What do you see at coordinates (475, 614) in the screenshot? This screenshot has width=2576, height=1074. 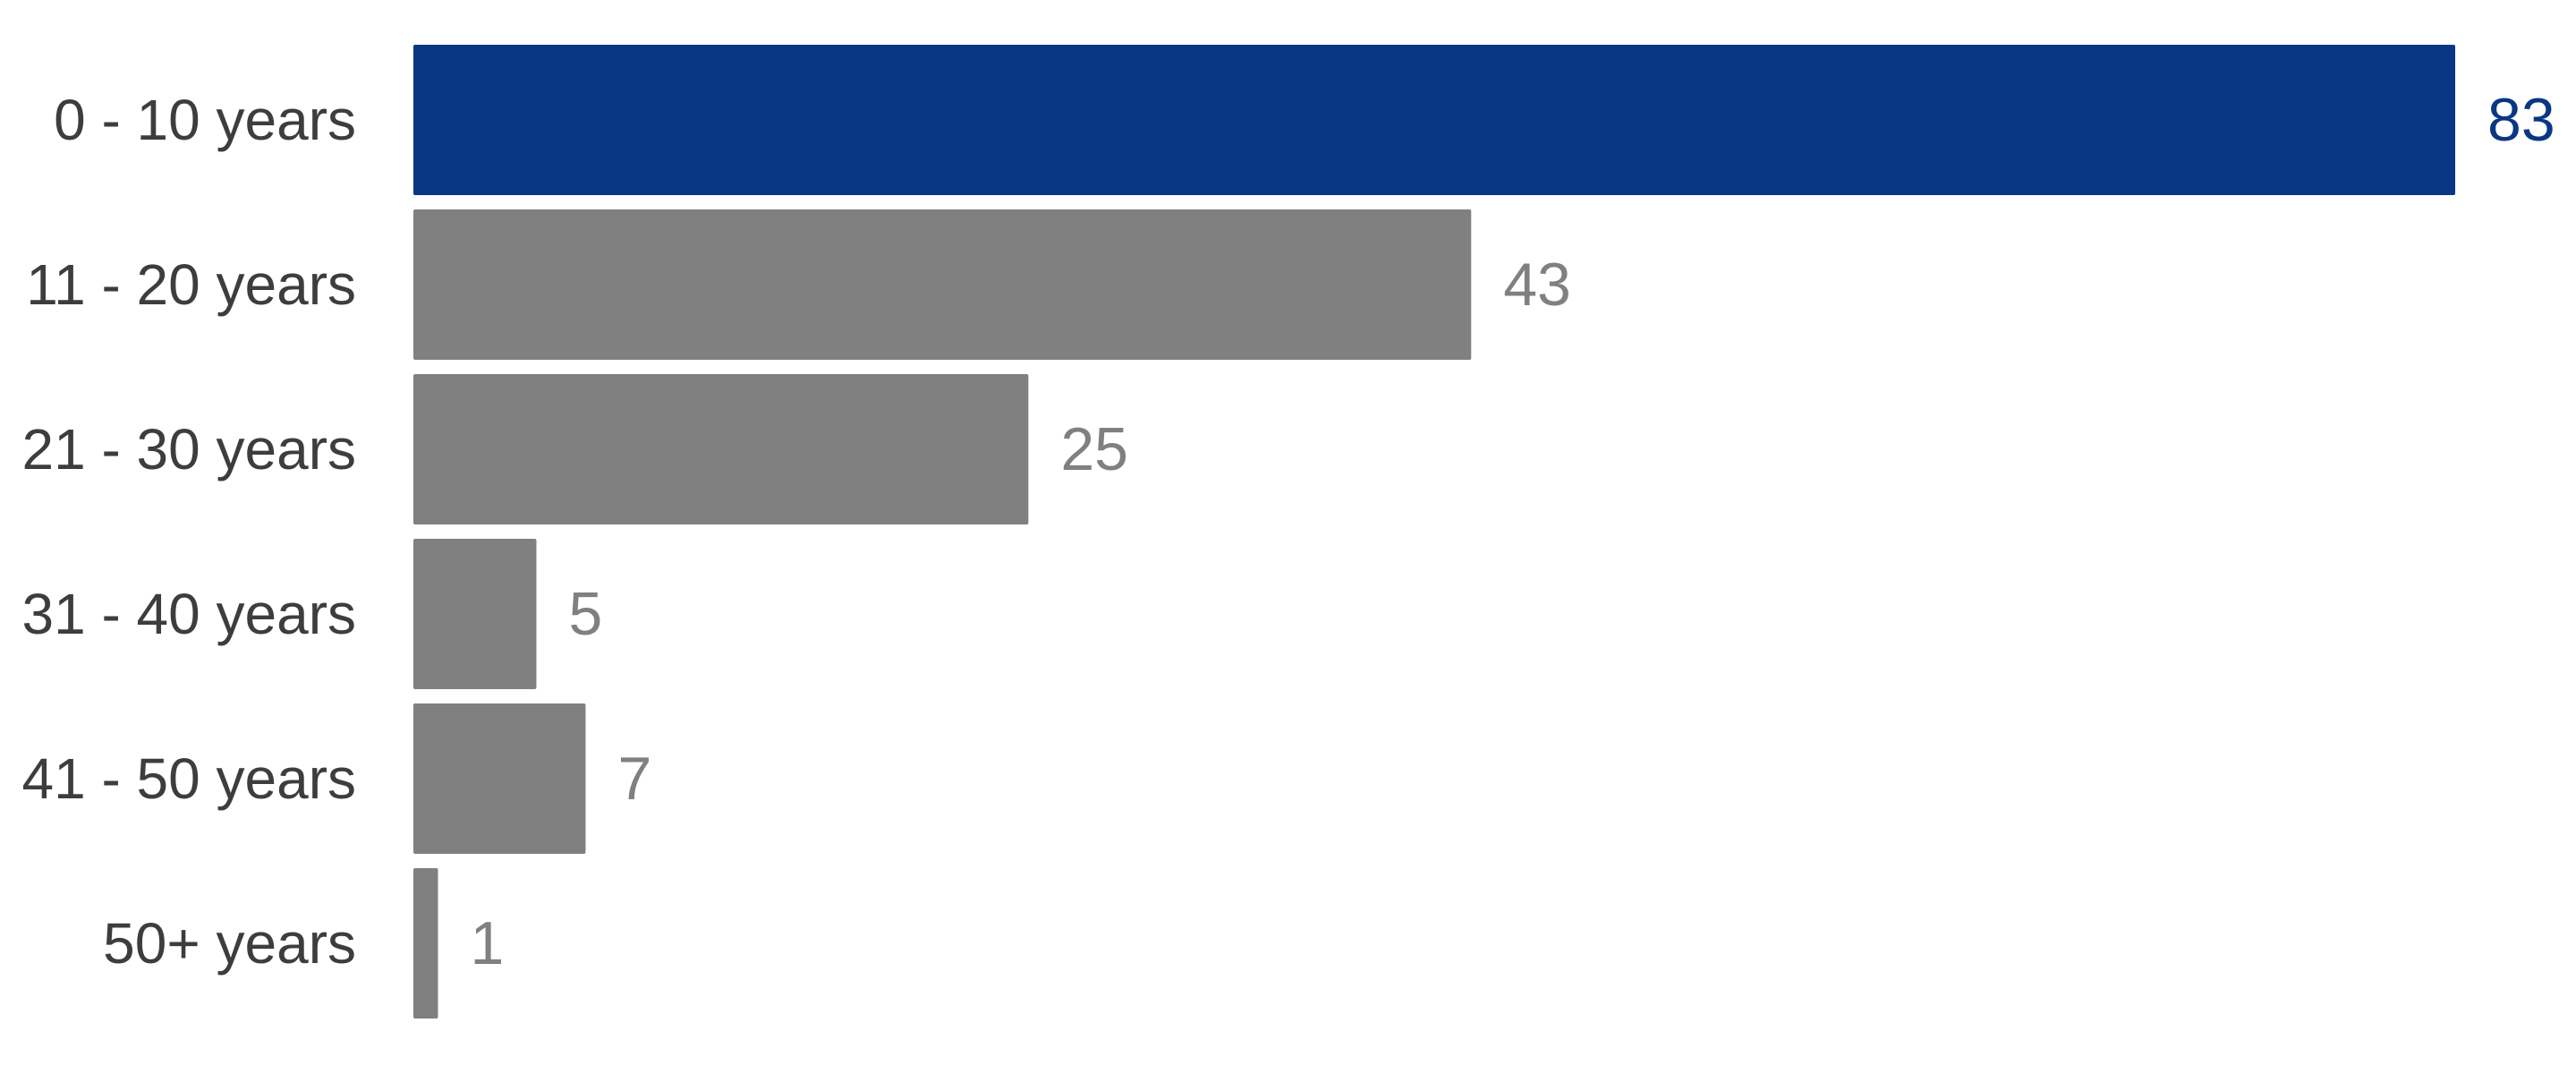 I see `bar-31-40-years` at bounding box center [475, 614].